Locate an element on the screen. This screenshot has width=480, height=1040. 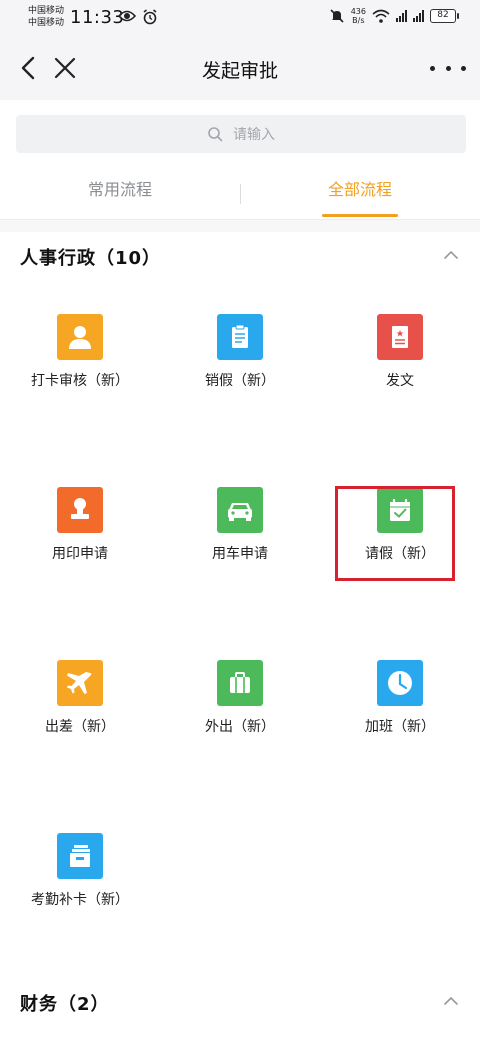
clock-icon is located at coordinates (400, 683).